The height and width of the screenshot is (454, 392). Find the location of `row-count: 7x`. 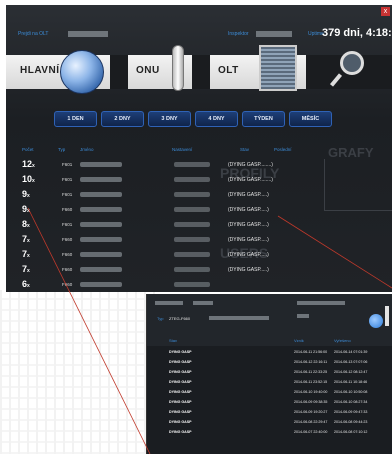

row-count: 7x is located at coordinates (26, 239).